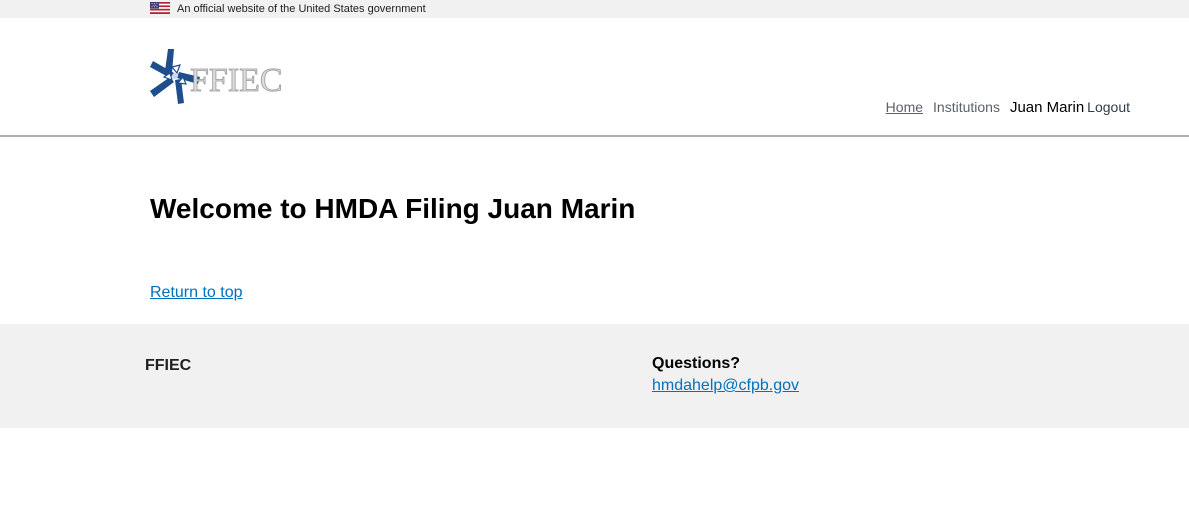 The height and width of the screenshot is (524, 1189). Describe the element at coordinates (1108, 107) in the screenshot. I see `logout-link: Logout` at that location.